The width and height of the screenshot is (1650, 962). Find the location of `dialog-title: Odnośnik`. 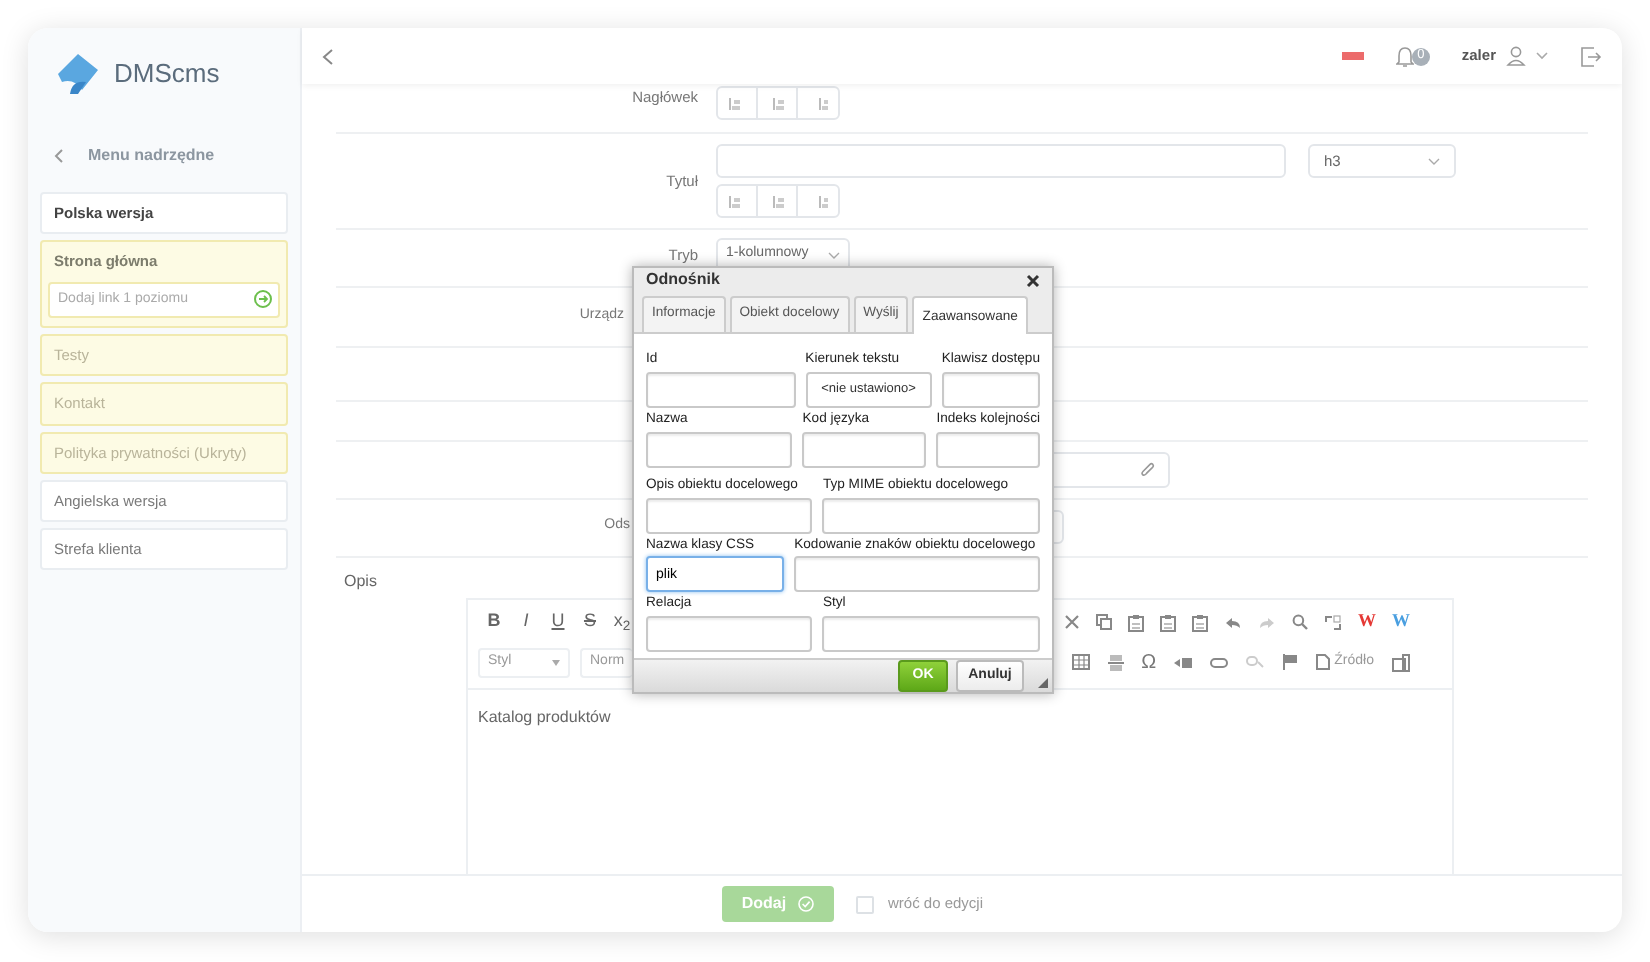

dialog-title: Odnośnik is located at coordinates (683, 280).